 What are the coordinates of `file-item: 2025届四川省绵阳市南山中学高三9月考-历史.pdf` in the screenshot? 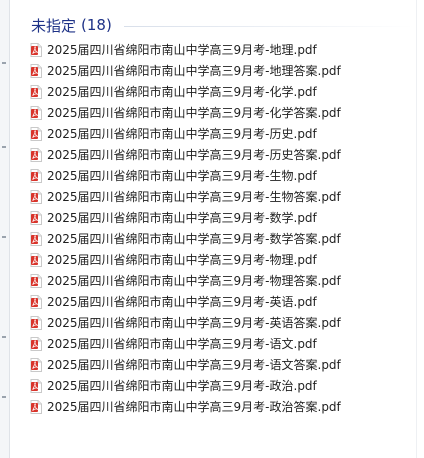 It's located at (220, 133).